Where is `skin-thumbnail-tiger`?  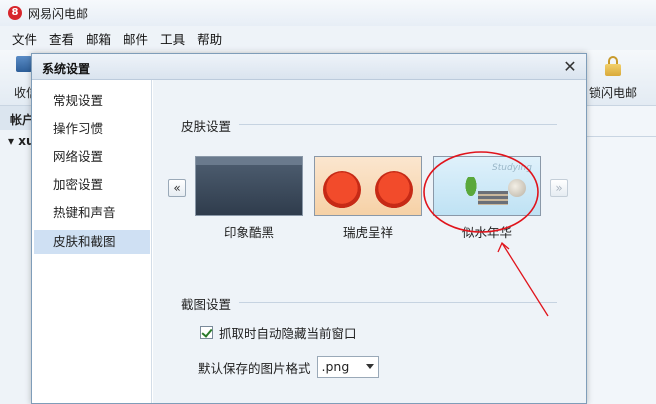
skin-thumbnail-tiger is located at coordinates (368, 186).